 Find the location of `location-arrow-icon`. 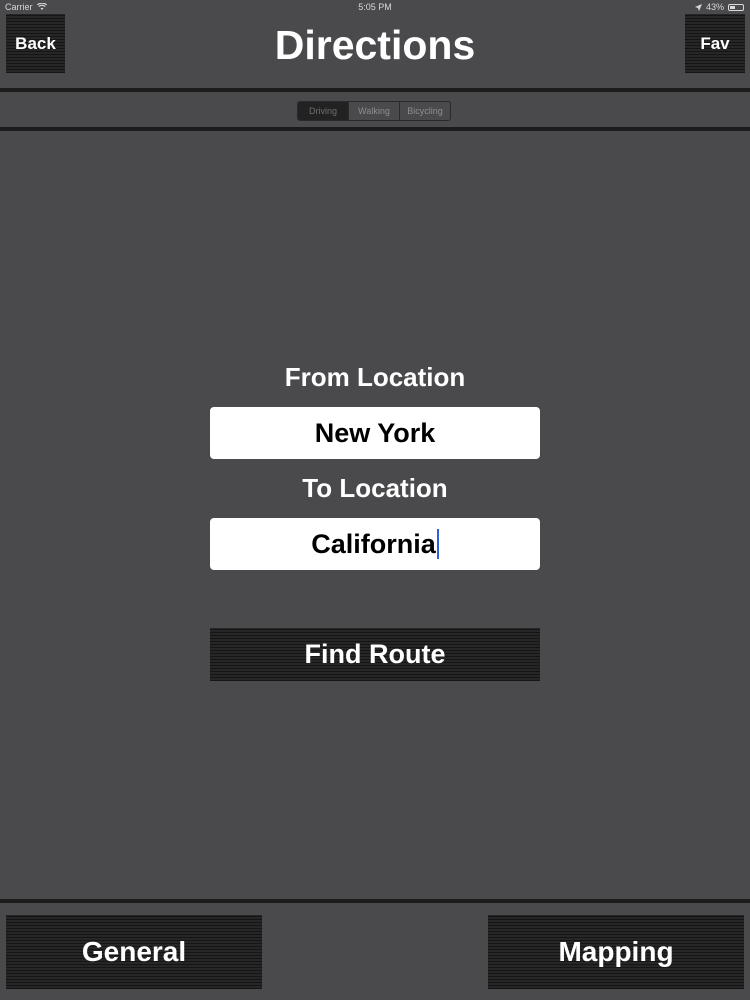

location-arrow-icon is located at coordinates (698, 7).